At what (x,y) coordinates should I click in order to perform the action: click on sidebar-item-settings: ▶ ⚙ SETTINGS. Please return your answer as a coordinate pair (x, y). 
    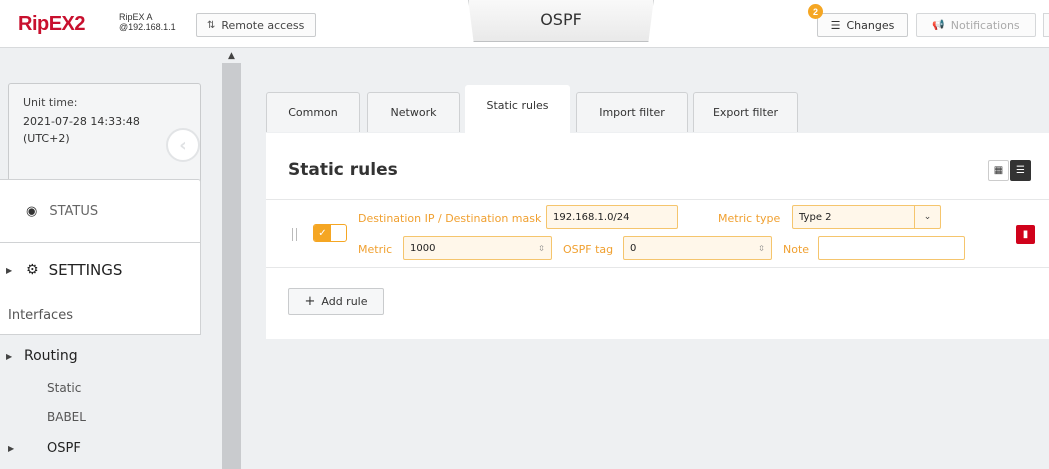
    Looking at the image, I should click on (100, 270).